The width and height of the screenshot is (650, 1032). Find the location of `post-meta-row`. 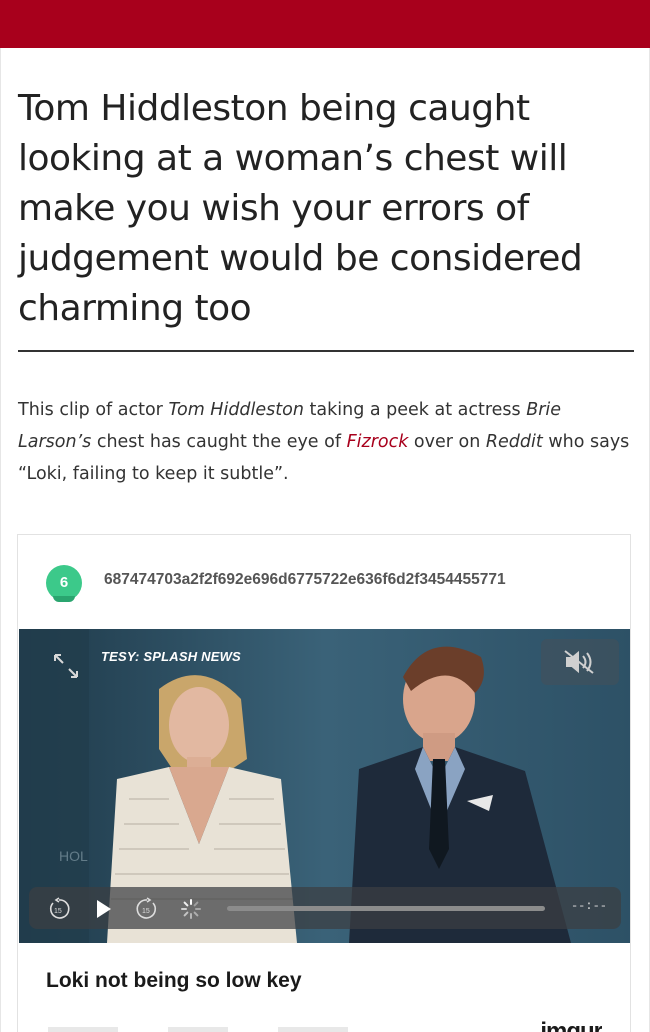

post-meta-row is located at coordinates (208, 1029).